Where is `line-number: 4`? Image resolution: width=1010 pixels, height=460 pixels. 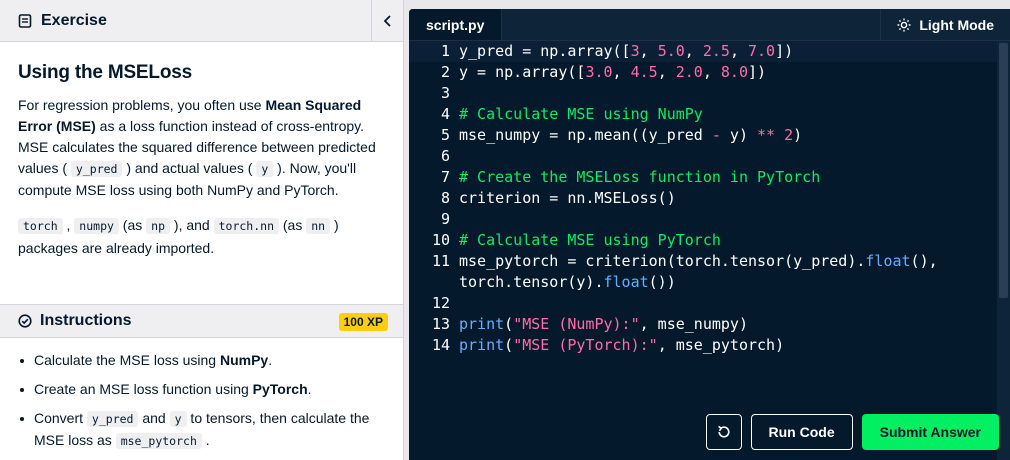
line-number: 4 is located at coordinates (445, 114).